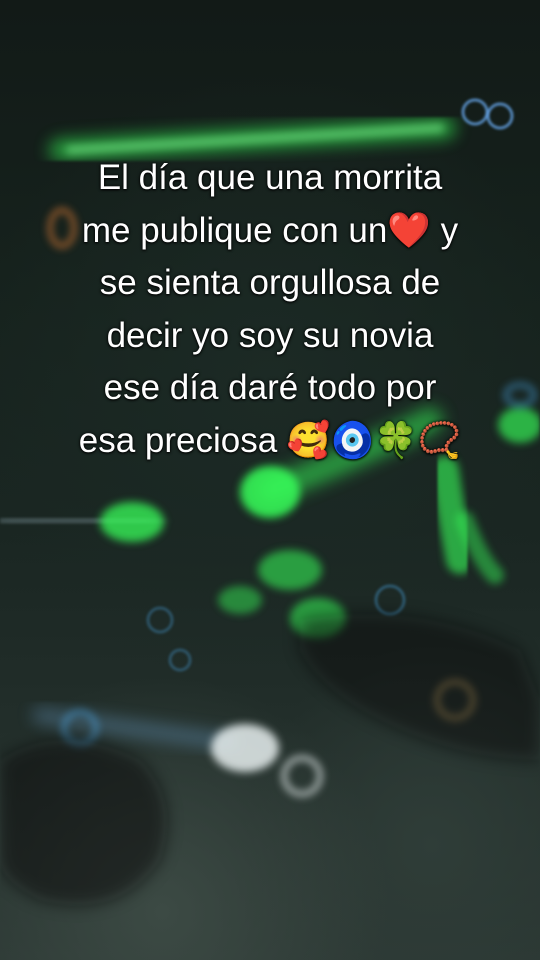 The height and width of the screenshot is (960, 540). Describe the element at coordinates (270, 230) in the screenshot. I see `caption-line: me publique con un❤️ y` at that location.